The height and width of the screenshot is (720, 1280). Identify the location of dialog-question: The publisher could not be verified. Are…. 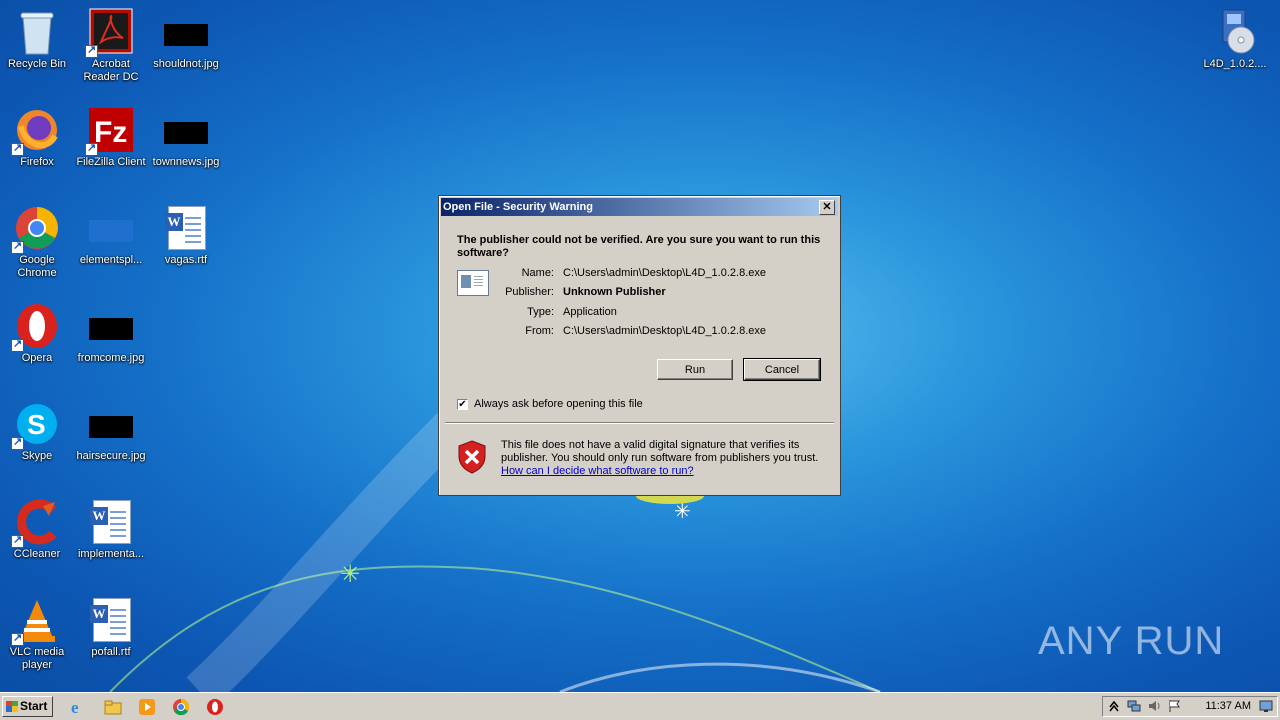
(639, 246).